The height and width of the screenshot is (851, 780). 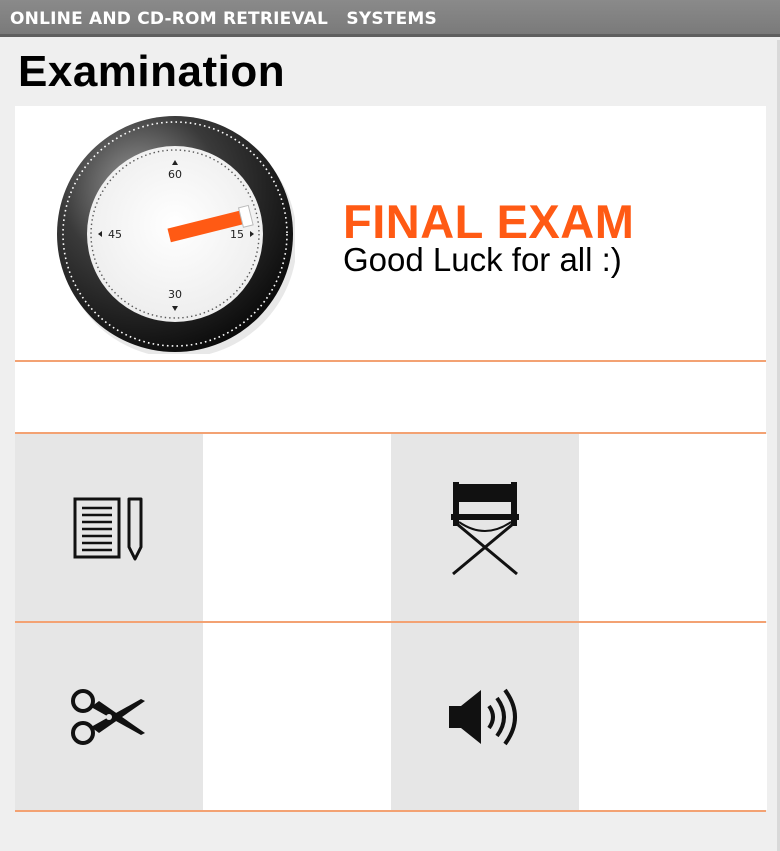 What do you see at coordinates (482, 259) in the screenshot?
I see `exam-subtitle: Good Luck for all :)` at bounding box center [482, 259].